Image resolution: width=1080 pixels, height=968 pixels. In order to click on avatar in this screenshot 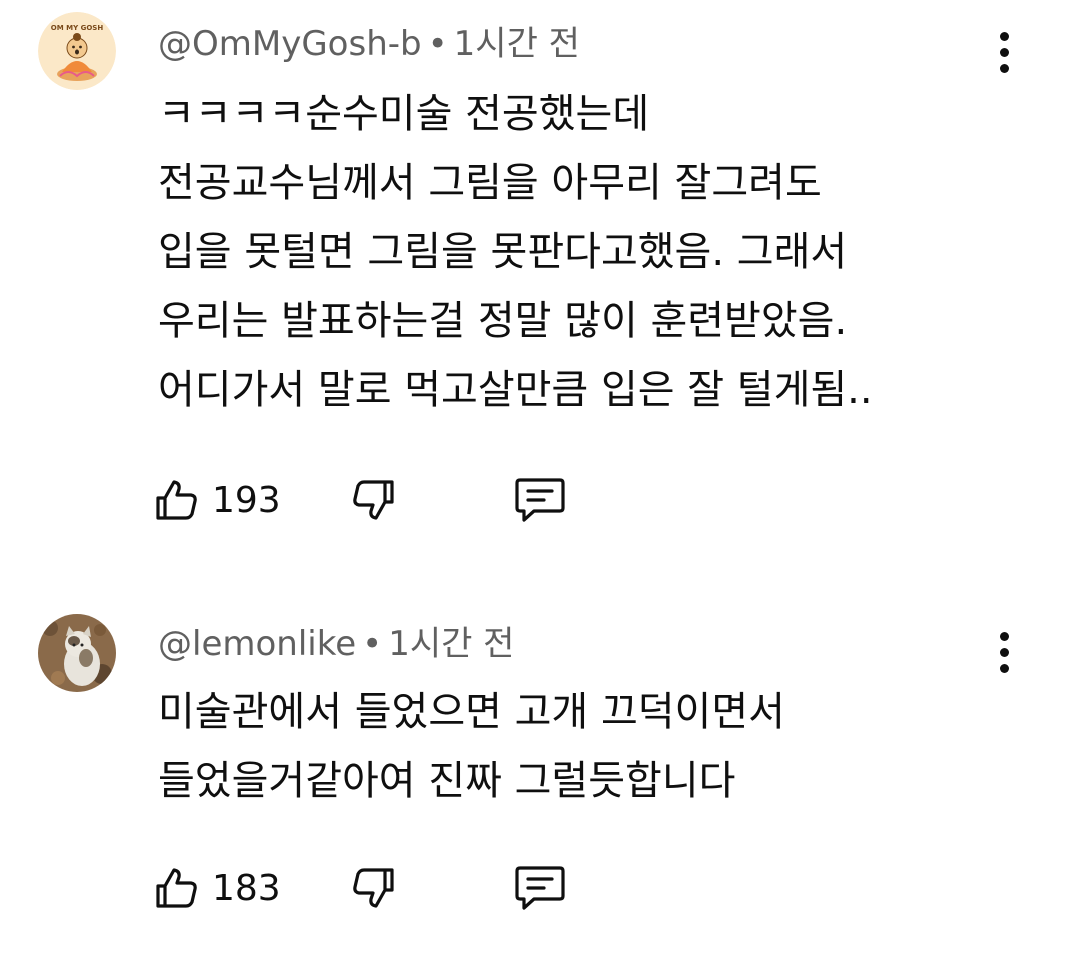, I will do `click(77, 653)`.